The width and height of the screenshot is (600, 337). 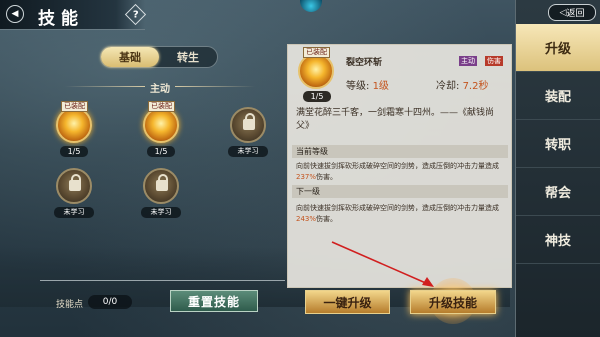 I want to click on sidebar-item-guild: 帮会, so click(x=558, y=192).